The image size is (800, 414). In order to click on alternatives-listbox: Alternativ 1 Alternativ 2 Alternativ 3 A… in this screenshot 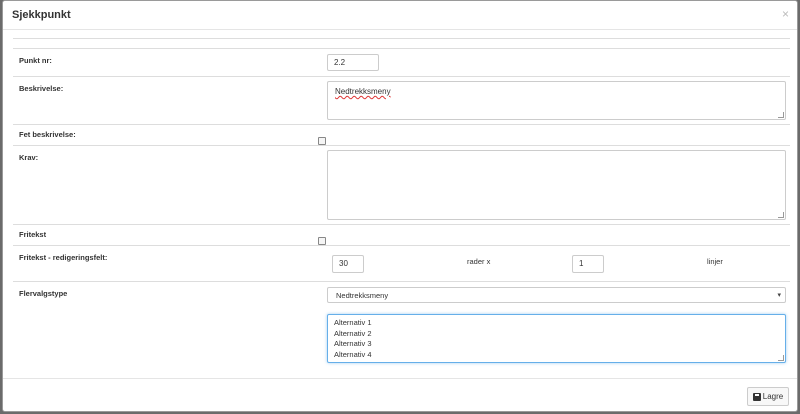, I will do `click(556, 338)`.